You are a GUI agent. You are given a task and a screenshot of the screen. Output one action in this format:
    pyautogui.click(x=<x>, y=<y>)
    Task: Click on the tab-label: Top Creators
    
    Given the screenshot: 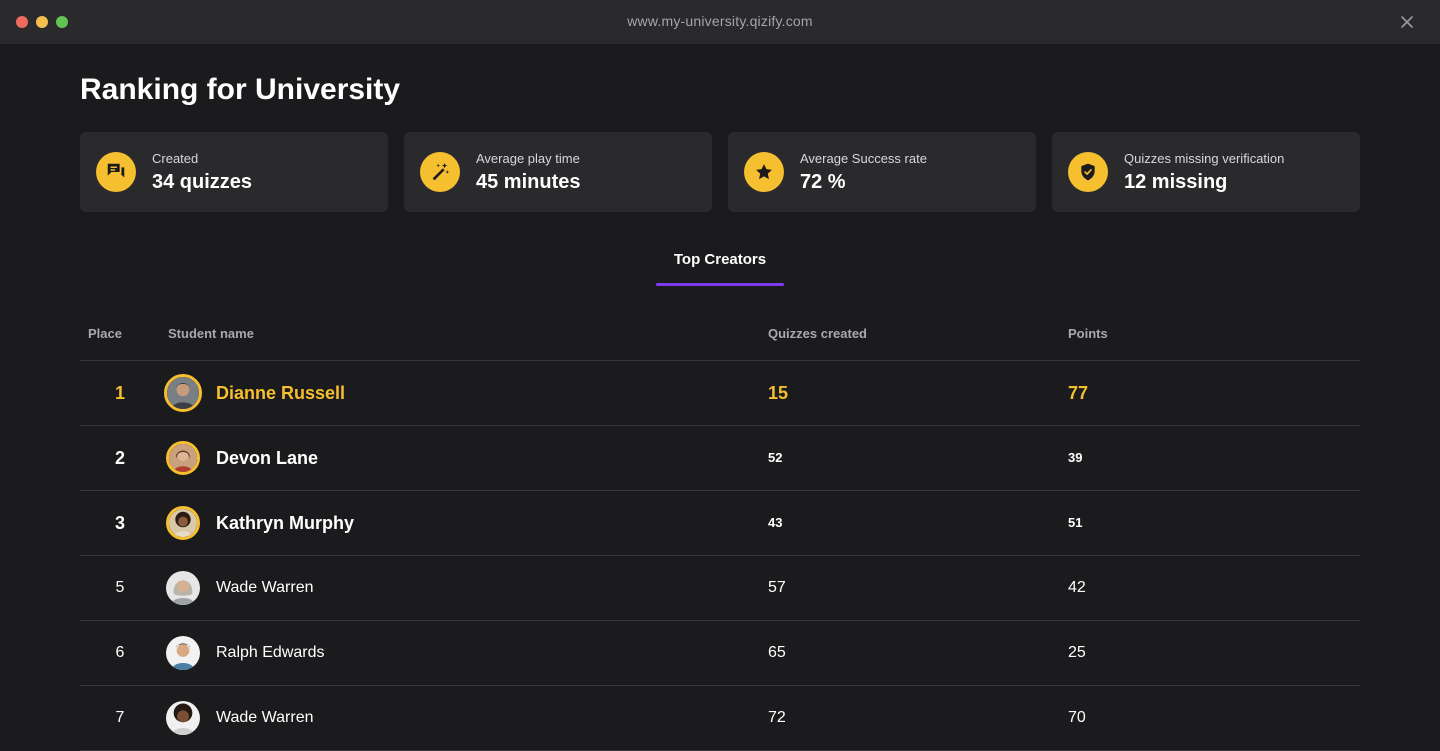 What is the action you would take?
    pyautogui.click(x=720, y=259)
    